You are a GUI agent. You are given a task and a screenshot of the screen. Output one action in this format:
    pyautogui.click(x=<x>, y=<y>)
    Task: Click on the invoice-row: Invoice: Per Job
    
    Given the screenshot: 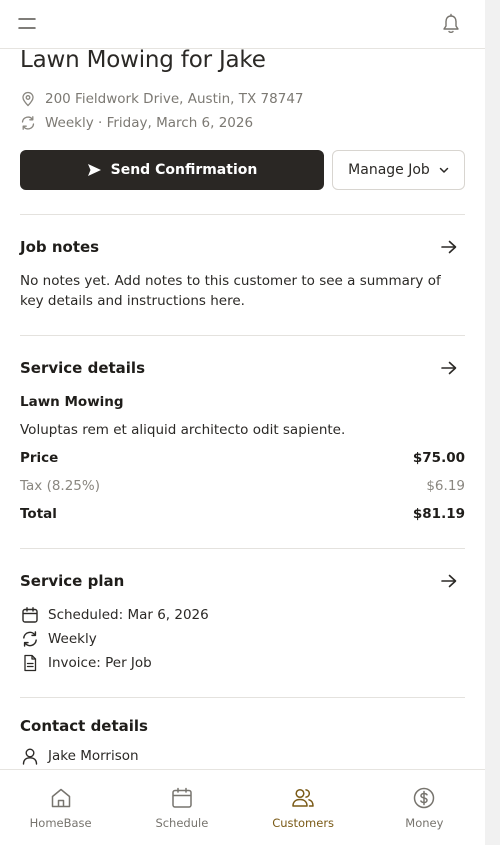 What is the action you would take?
    pyautogui.click(x=86, y=663)
    